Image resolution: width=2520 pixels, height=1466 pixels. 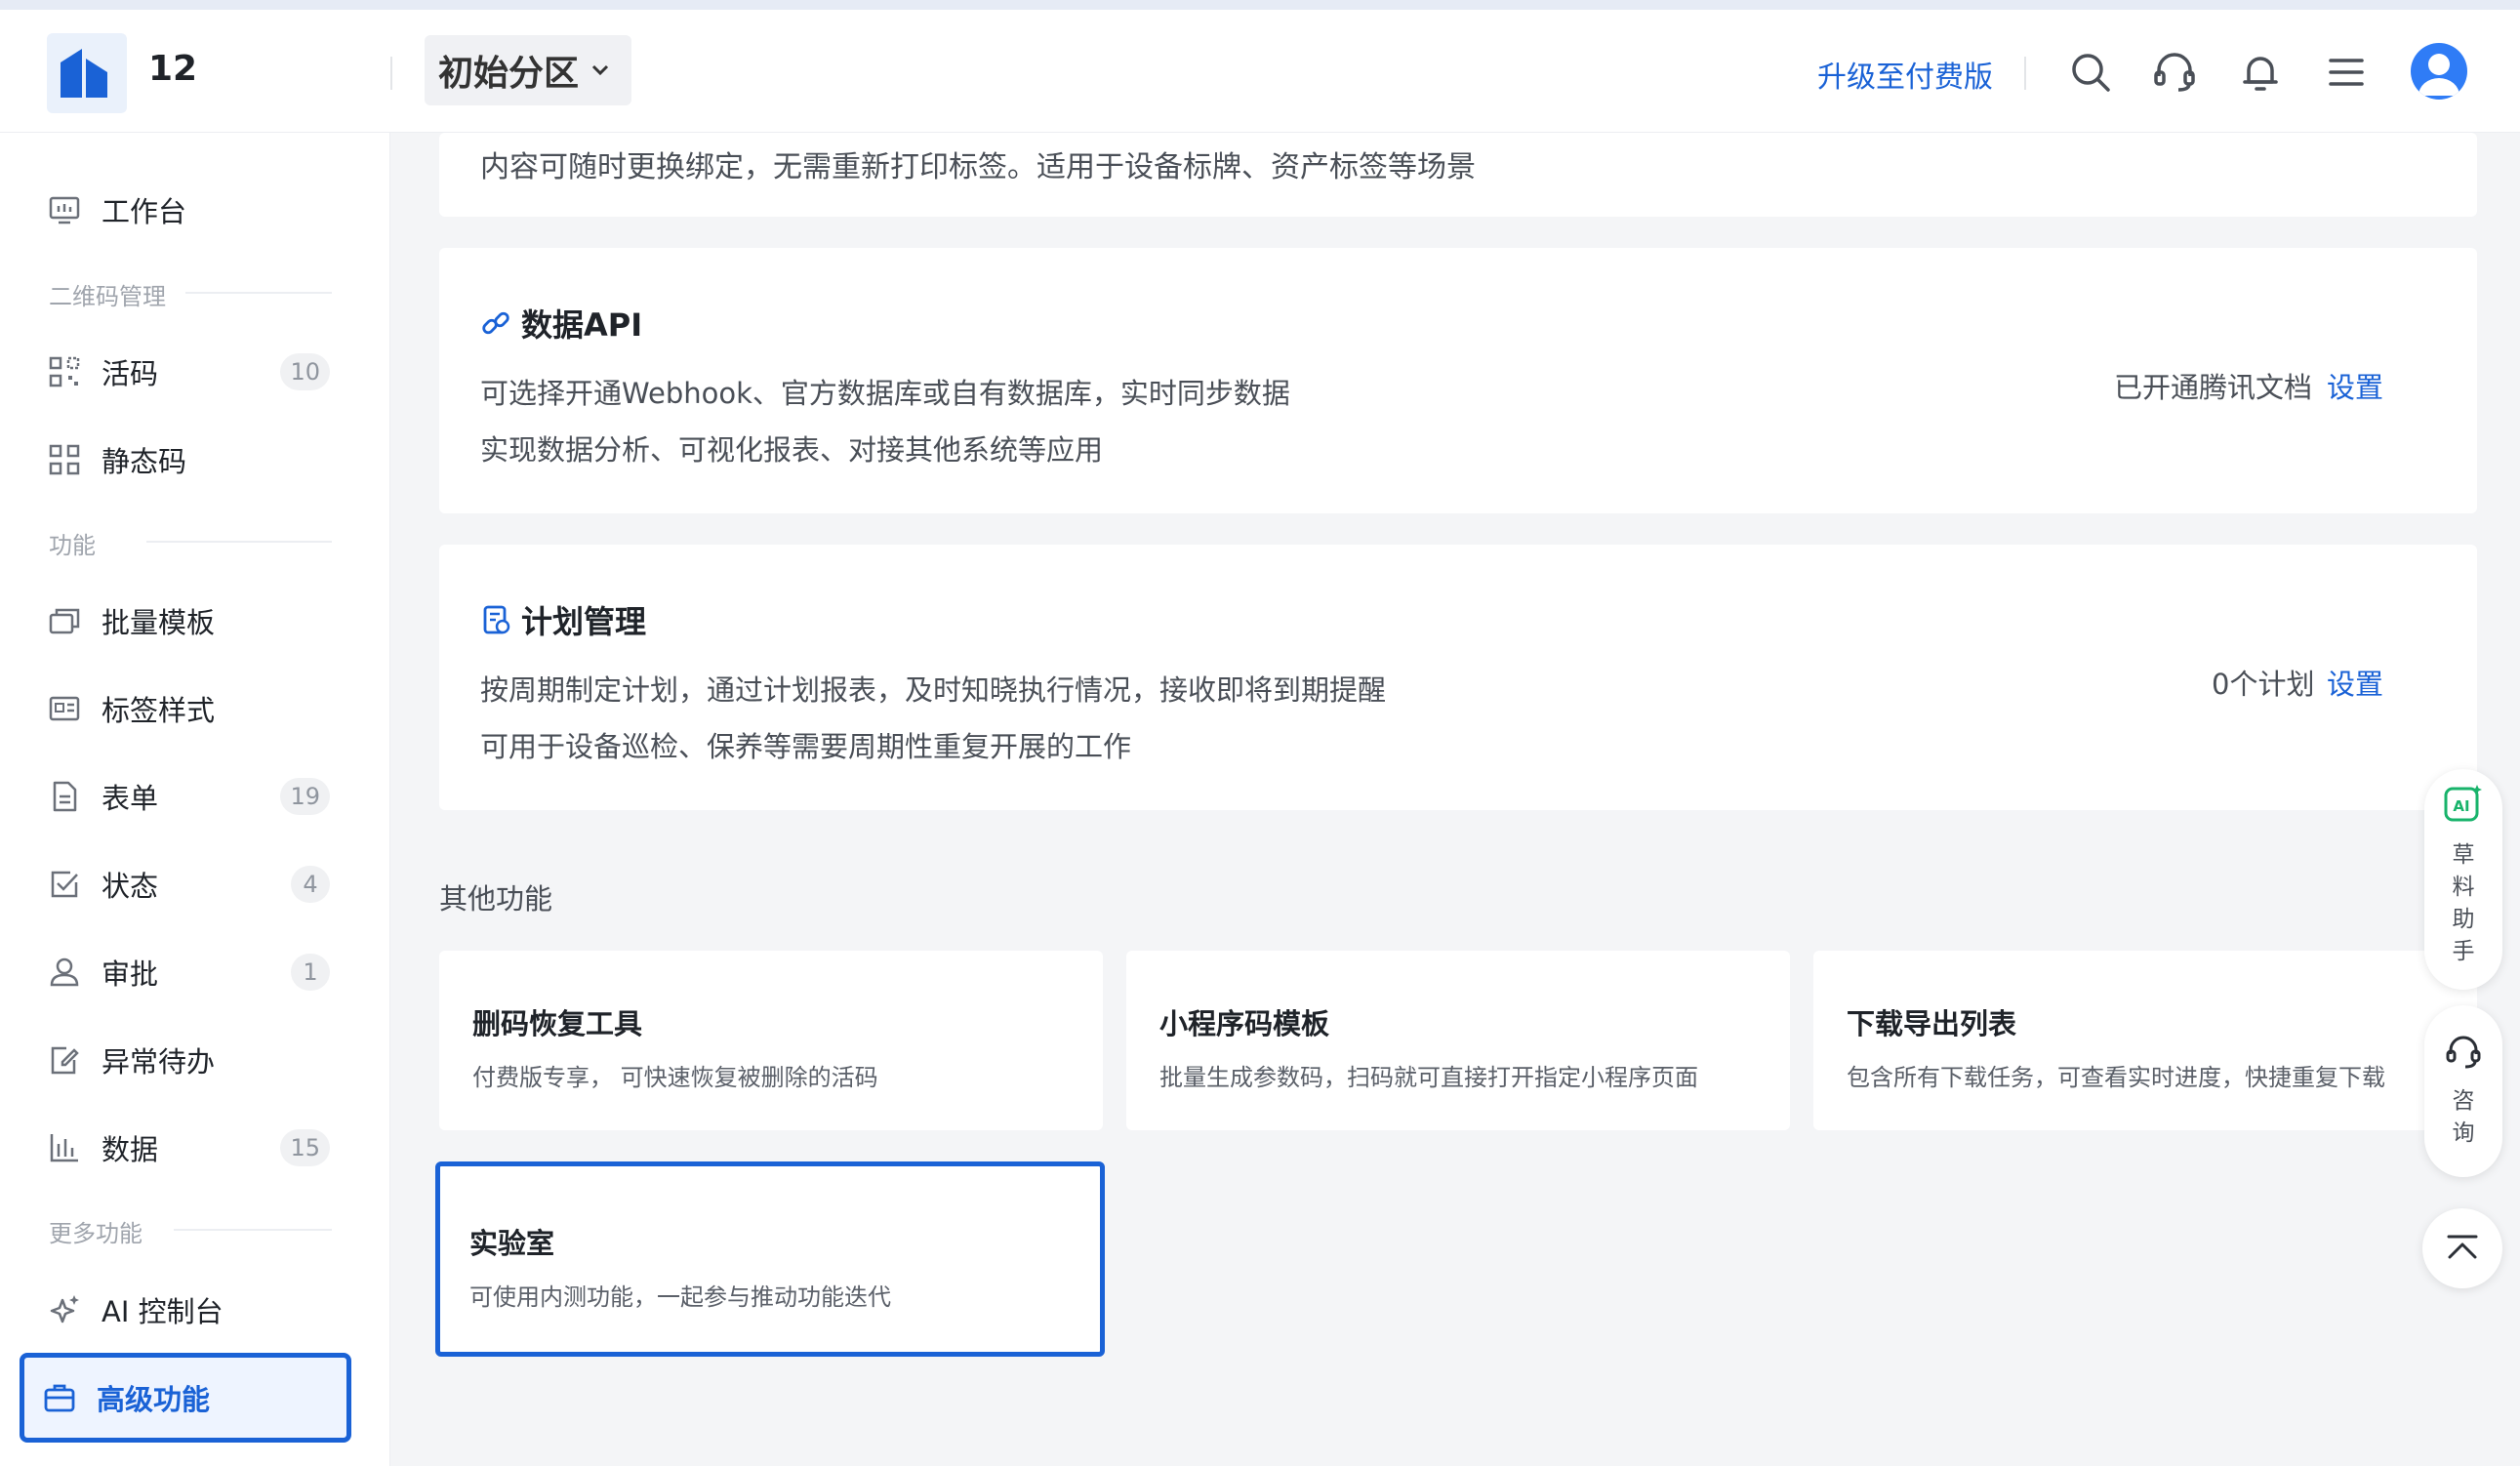 I want to click on avatar, so click(x=2439, y=71).